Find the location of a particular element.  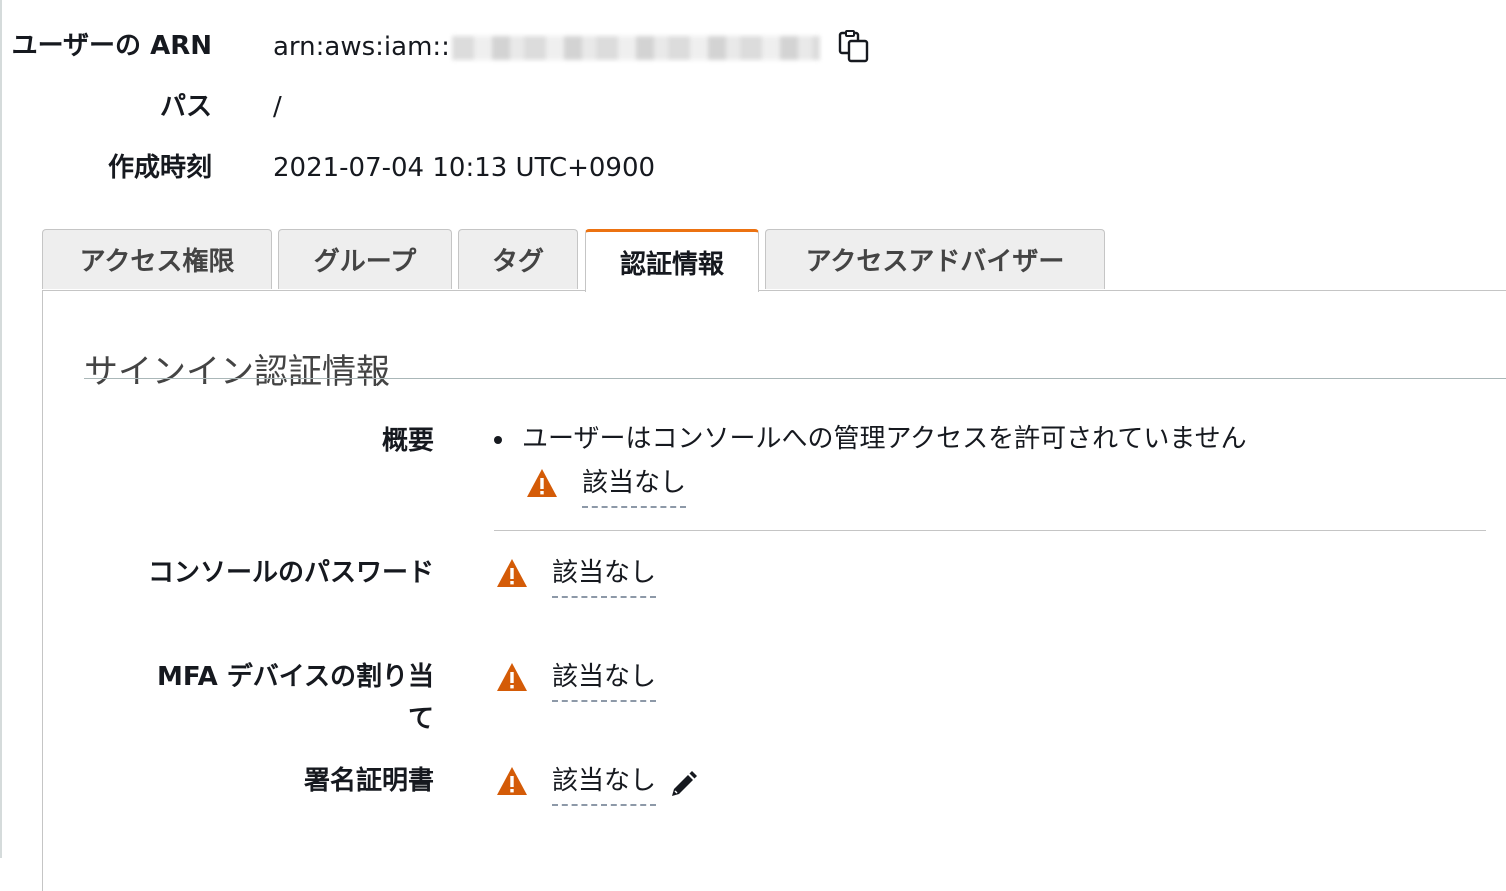

mfa-value: 該当なし is located at coordinates (576, 679).